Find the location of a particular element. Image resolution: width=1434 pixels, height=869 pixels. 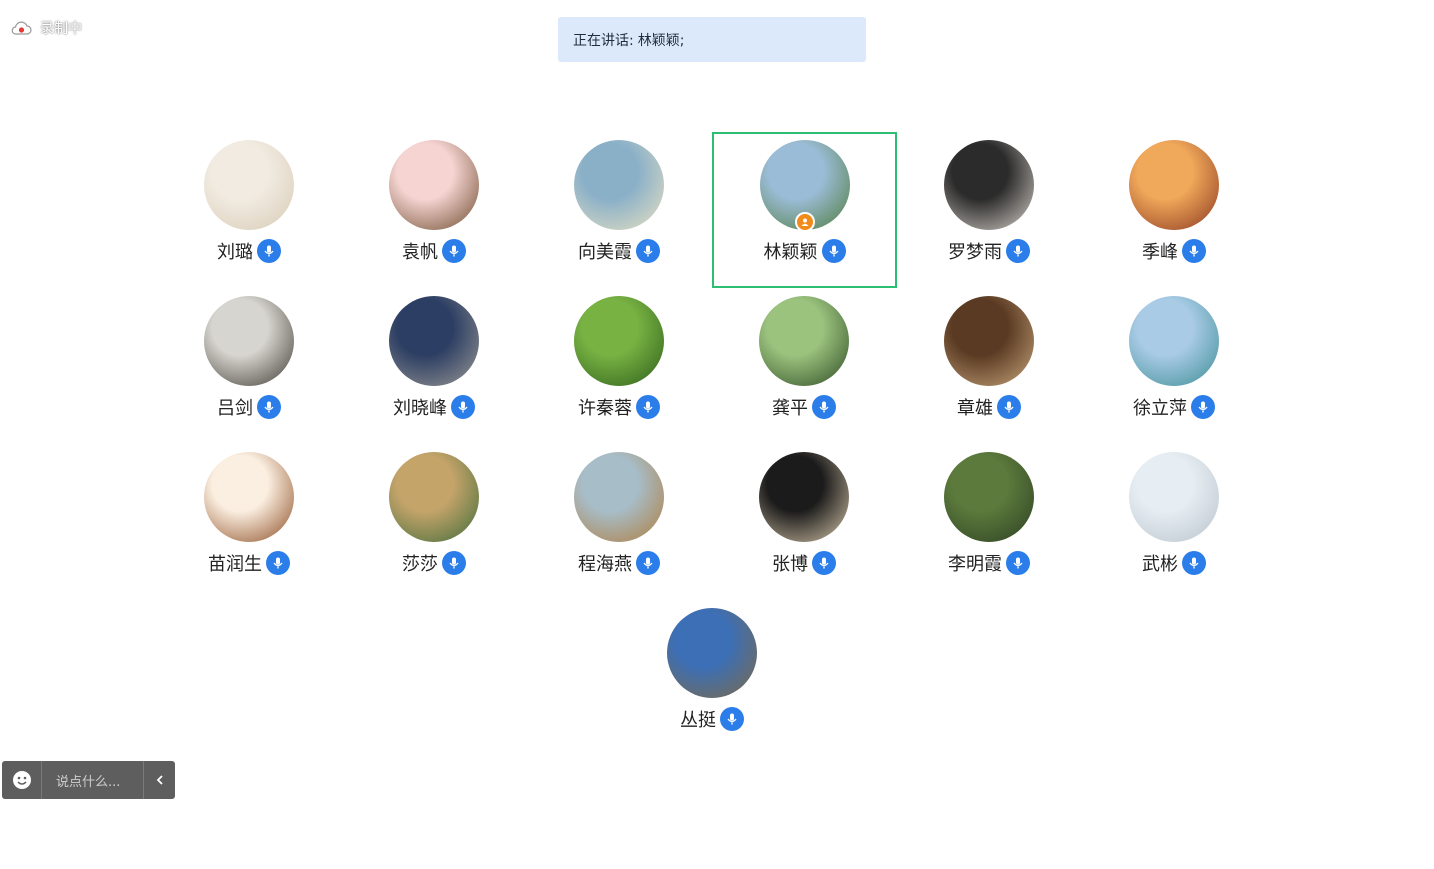

participant-label-row: 徐立萍 is located at coordinates (1174, 407).